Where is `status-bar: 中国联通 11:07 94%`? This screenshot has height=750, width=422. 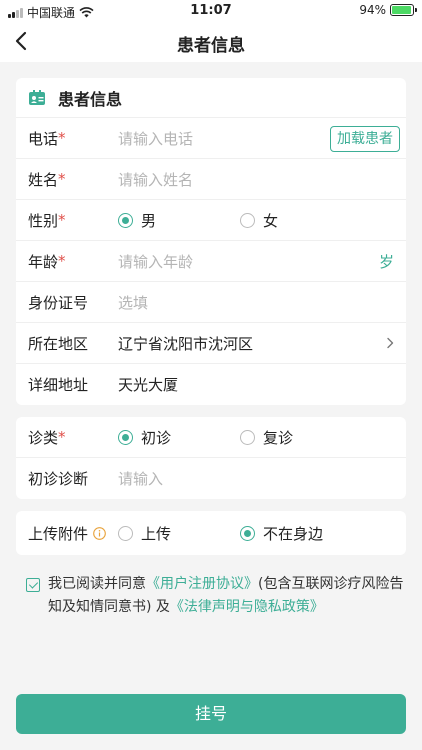 status-bar: 中国联通 11:07 94% is located at coordinates (211, 11).